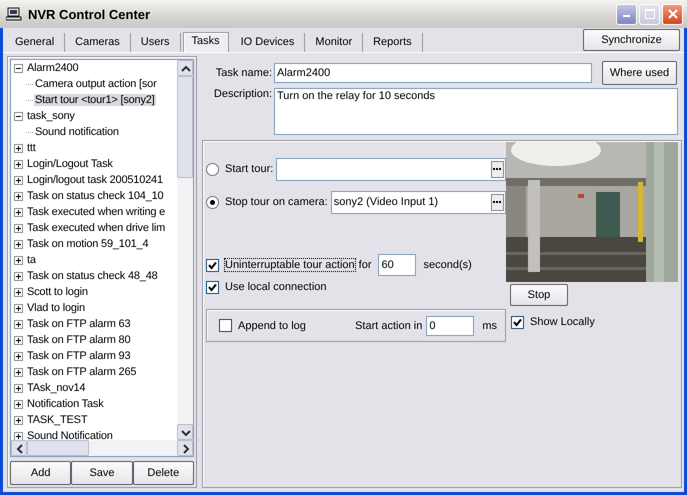 The height and width of the screenshot is (495, 687). I want to click on tree-item: Task on FTP alarm 63, so click(79, 324).